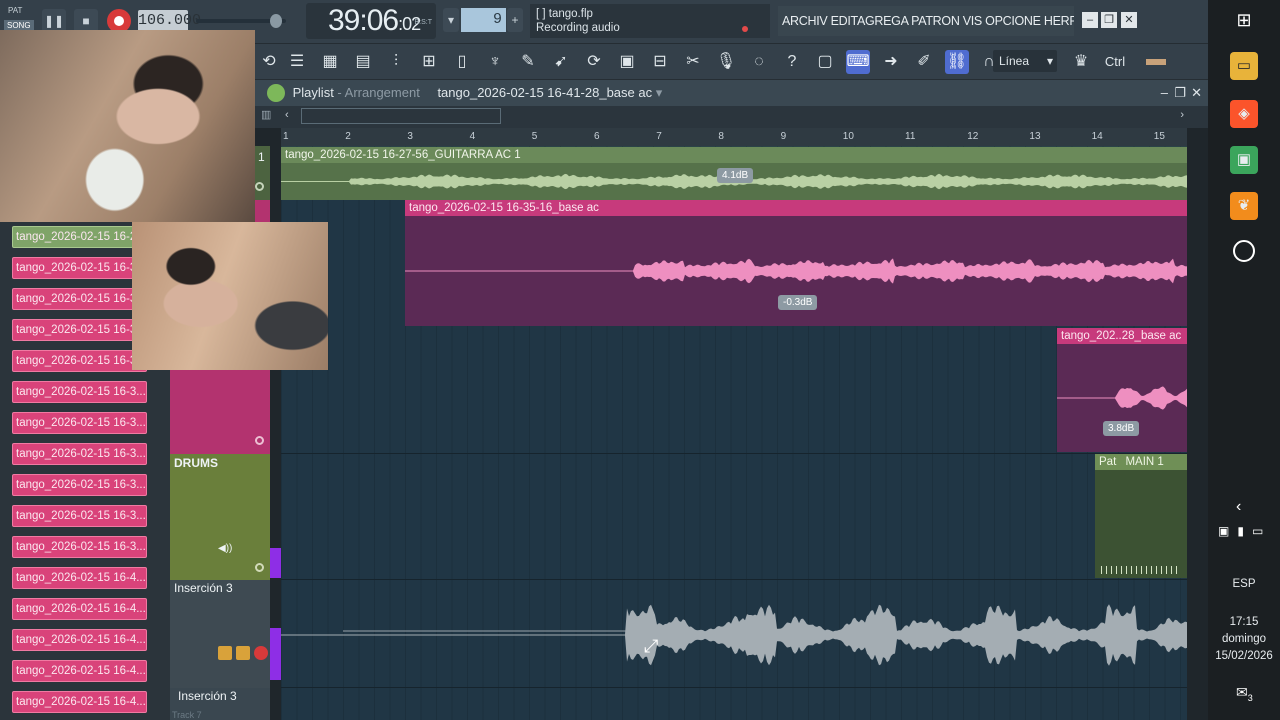 This screenshot has width=1280, height=720. I want to click on track-header-drums: DRUMS ◀)), so click(220, 517).